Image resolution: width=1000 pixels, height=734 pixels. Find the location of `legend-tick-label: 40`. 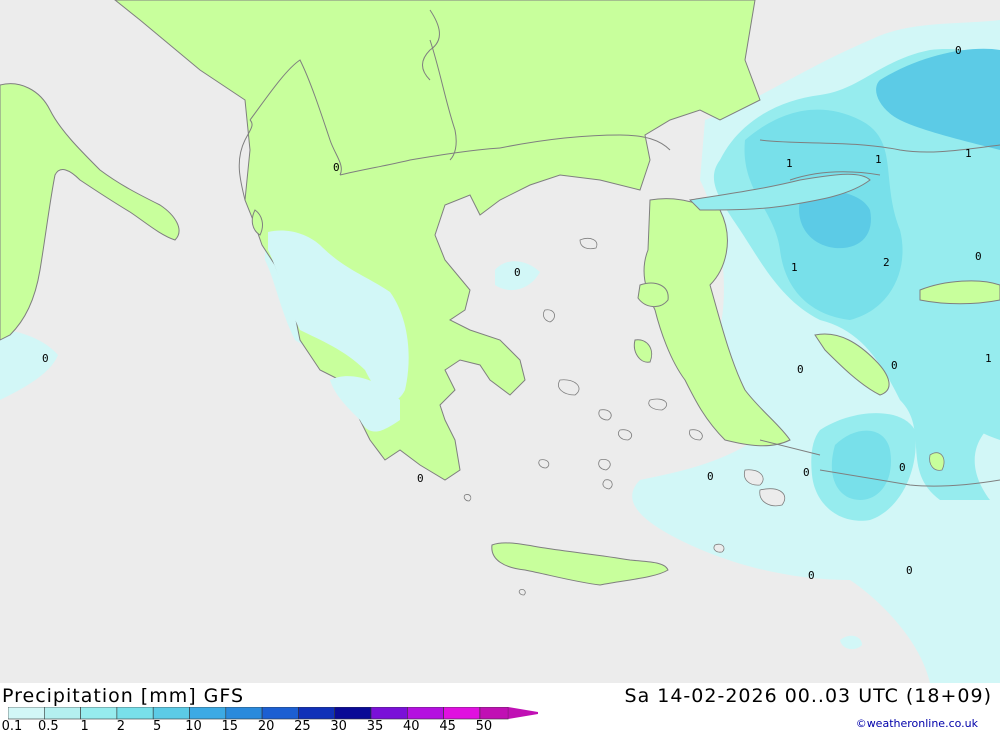

legend-tick-label: 40 is located at coordinates (411, 726).